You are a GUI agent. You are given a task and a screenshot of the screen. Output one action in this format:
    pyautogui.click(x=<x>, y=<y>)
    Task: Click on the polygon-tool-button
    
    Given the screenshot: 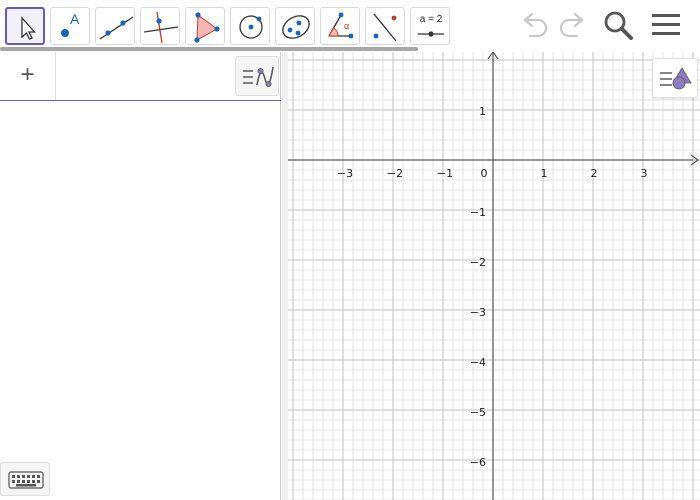 What is the action you would take?
    pyautogui.click(x=205, y=26)
    